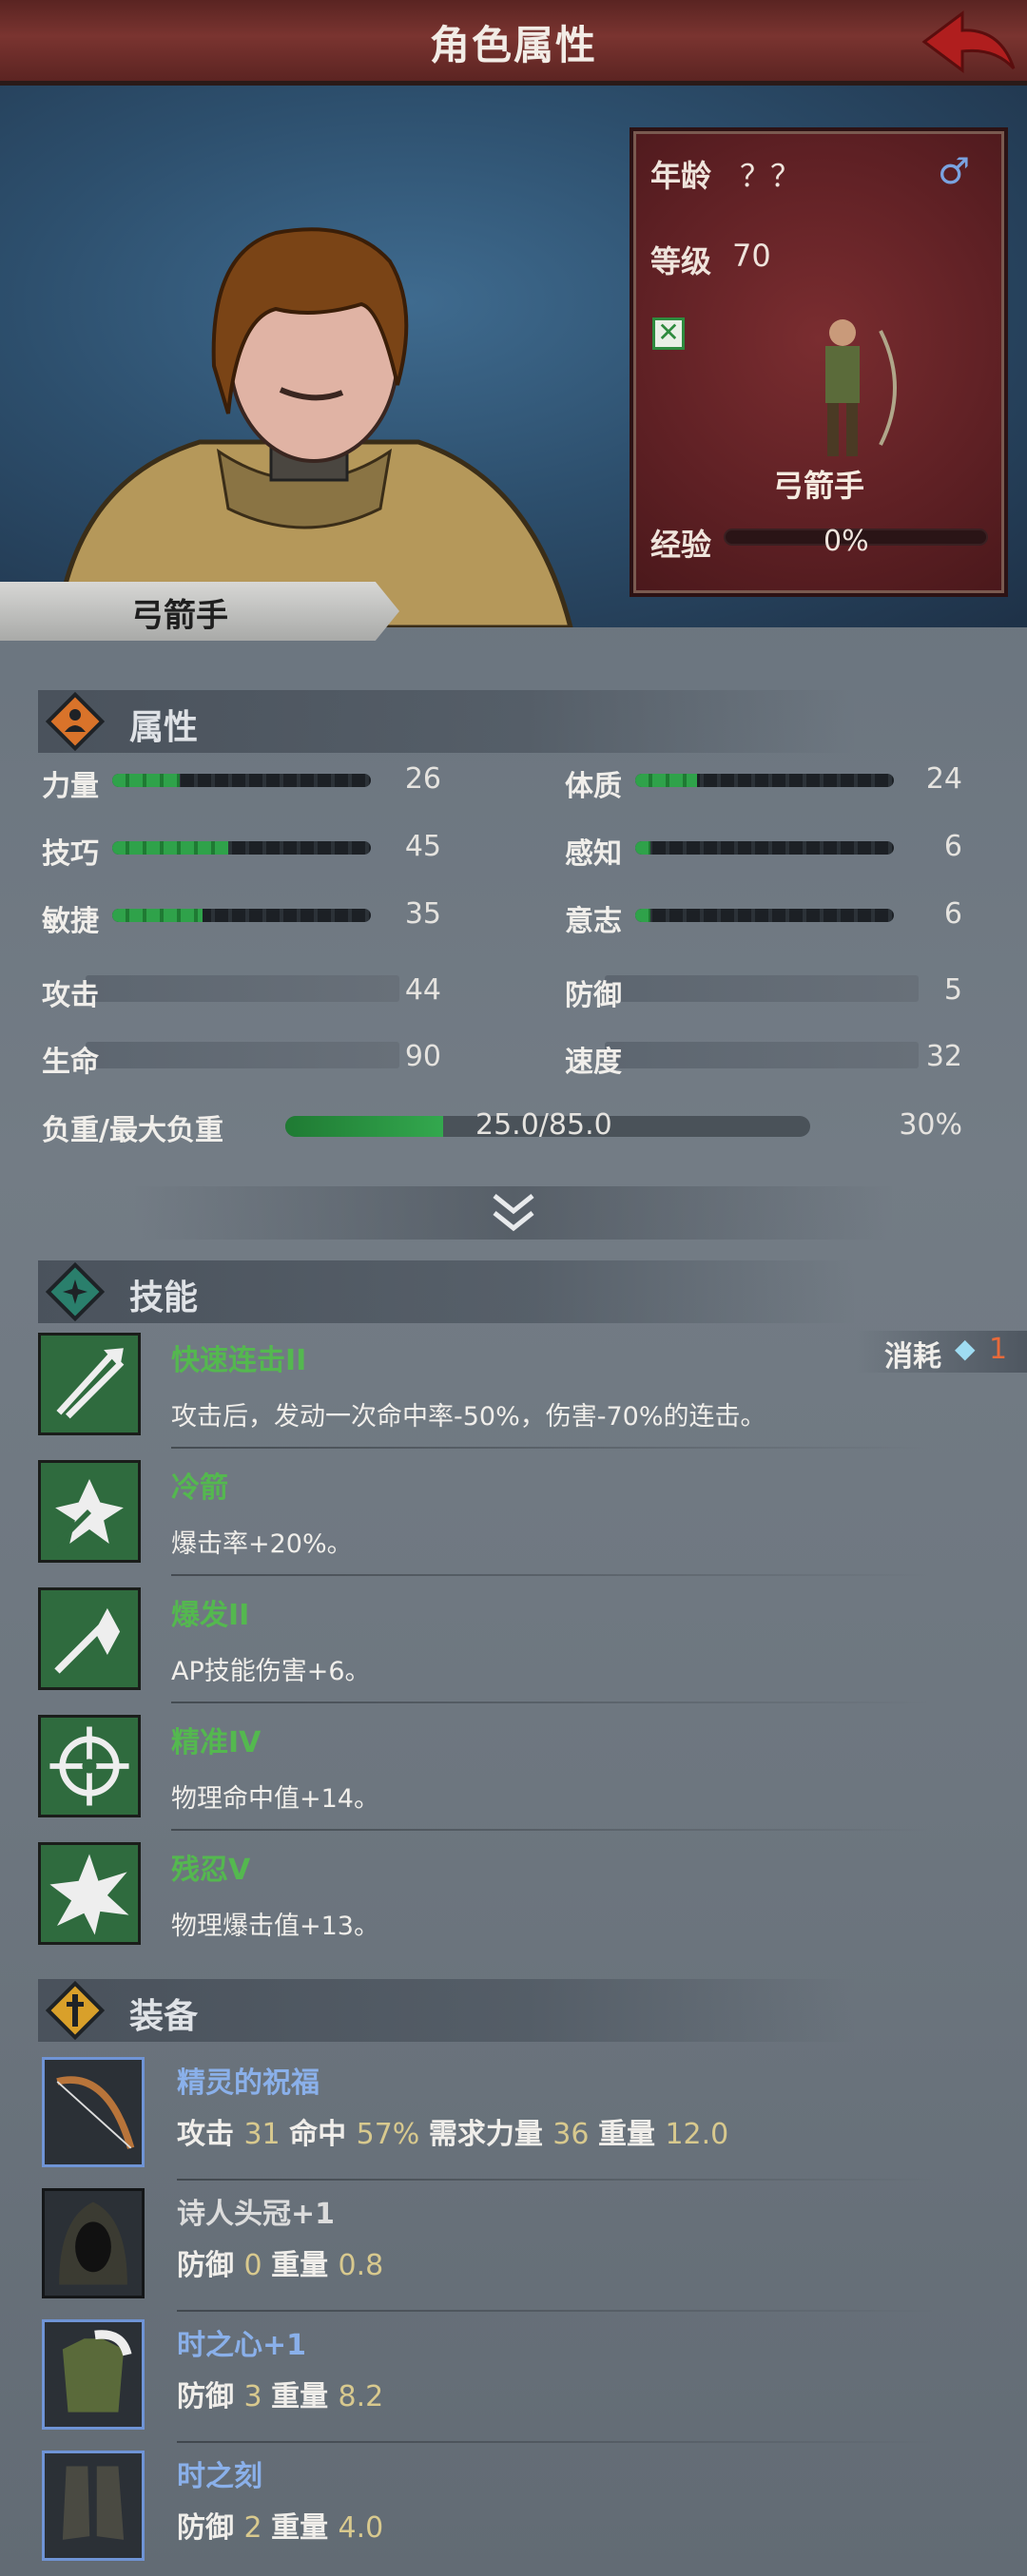 The width and height of the screenshot is (1027, 2576). What do you see at coordinates (469, 1417) in the screenshot?
I see `skill-desc: 攻击后，发动一次命中率-50%，伤害-70%的连击。` at bounding box center [469, 1417].